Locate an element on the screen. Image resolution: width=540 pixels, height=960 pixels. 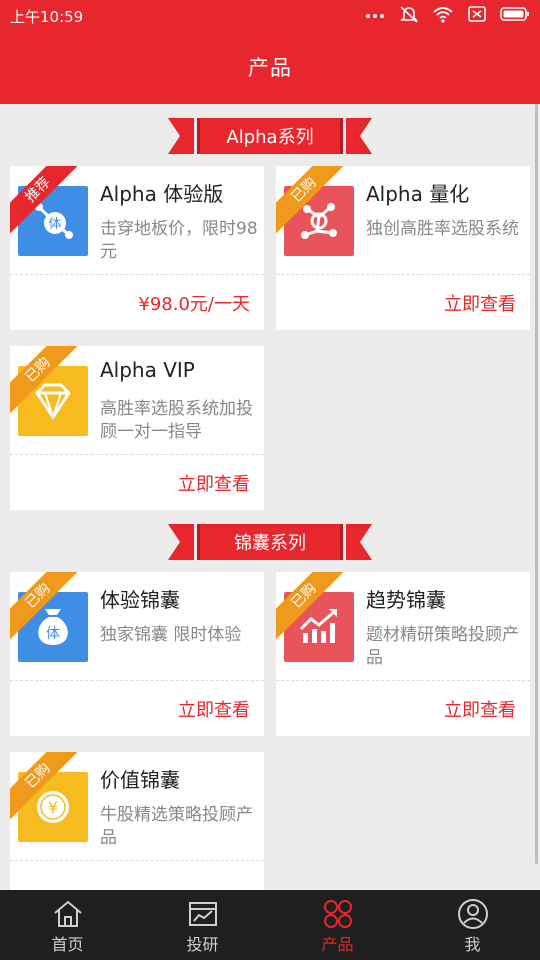
tab-research: 投研 is located at coordinates (202, 925).